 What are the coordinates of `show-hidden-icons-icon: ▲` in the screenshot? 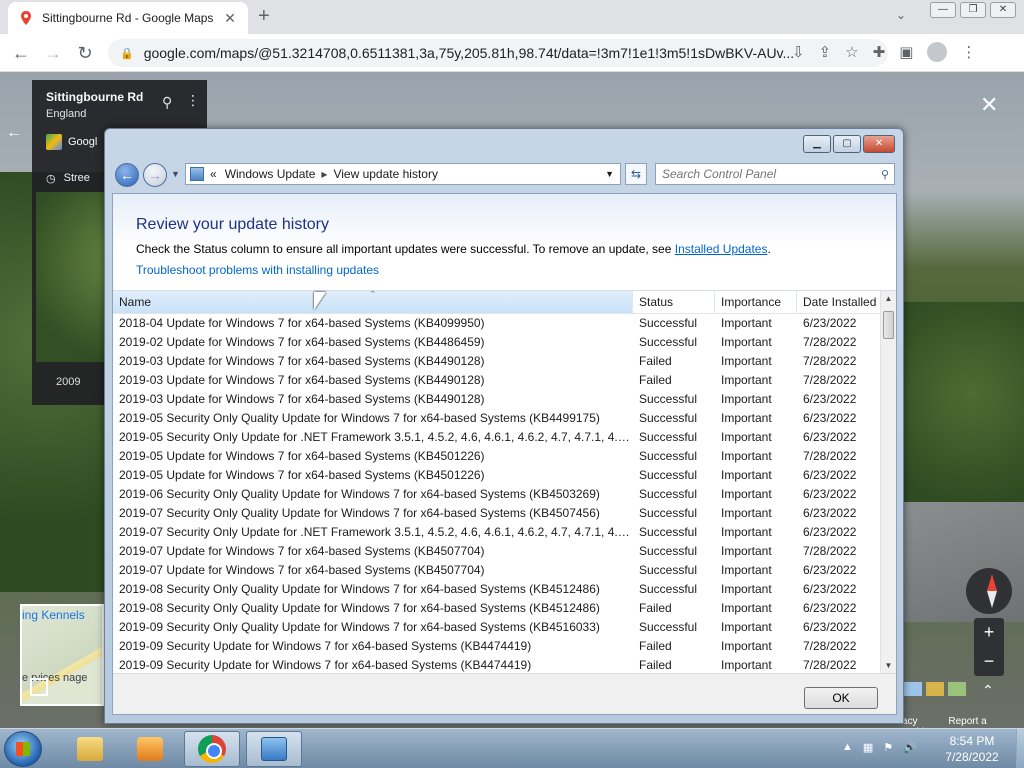 It's located at (847, 747).